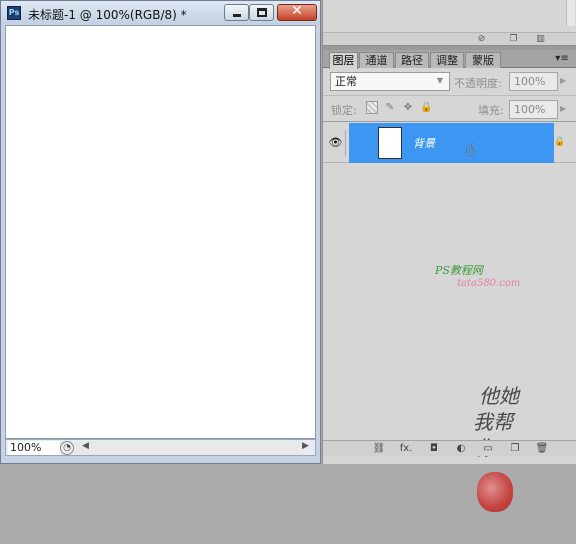 The height and width of the screenshot is (544, 576). I want to click on tab-paths: 路径, so click(412, 60).